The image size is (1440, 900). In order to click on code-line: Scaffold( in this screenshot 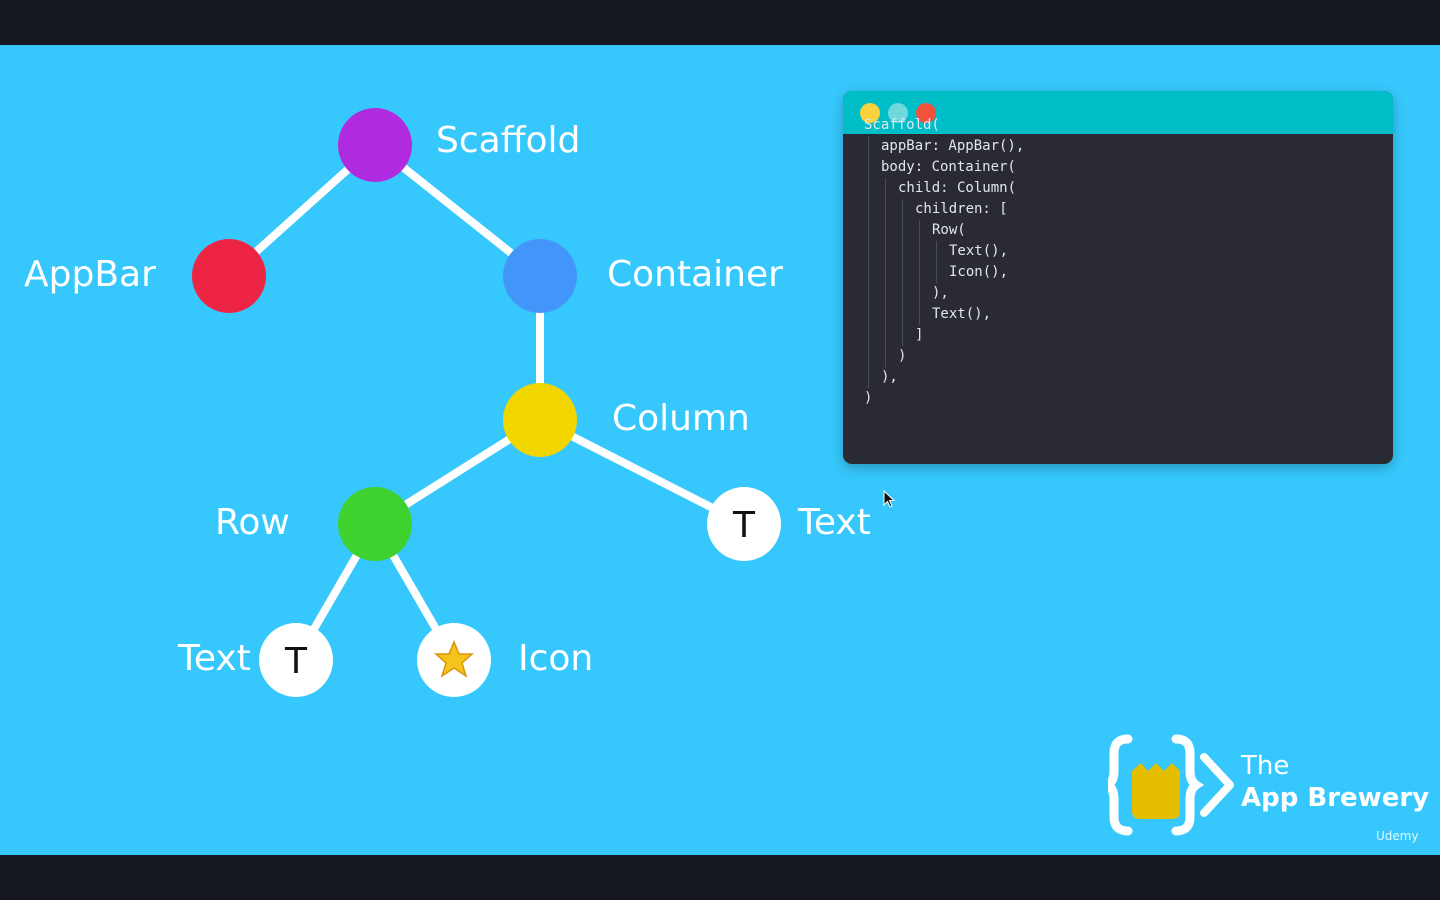, I will do `click(1128, 125)`.